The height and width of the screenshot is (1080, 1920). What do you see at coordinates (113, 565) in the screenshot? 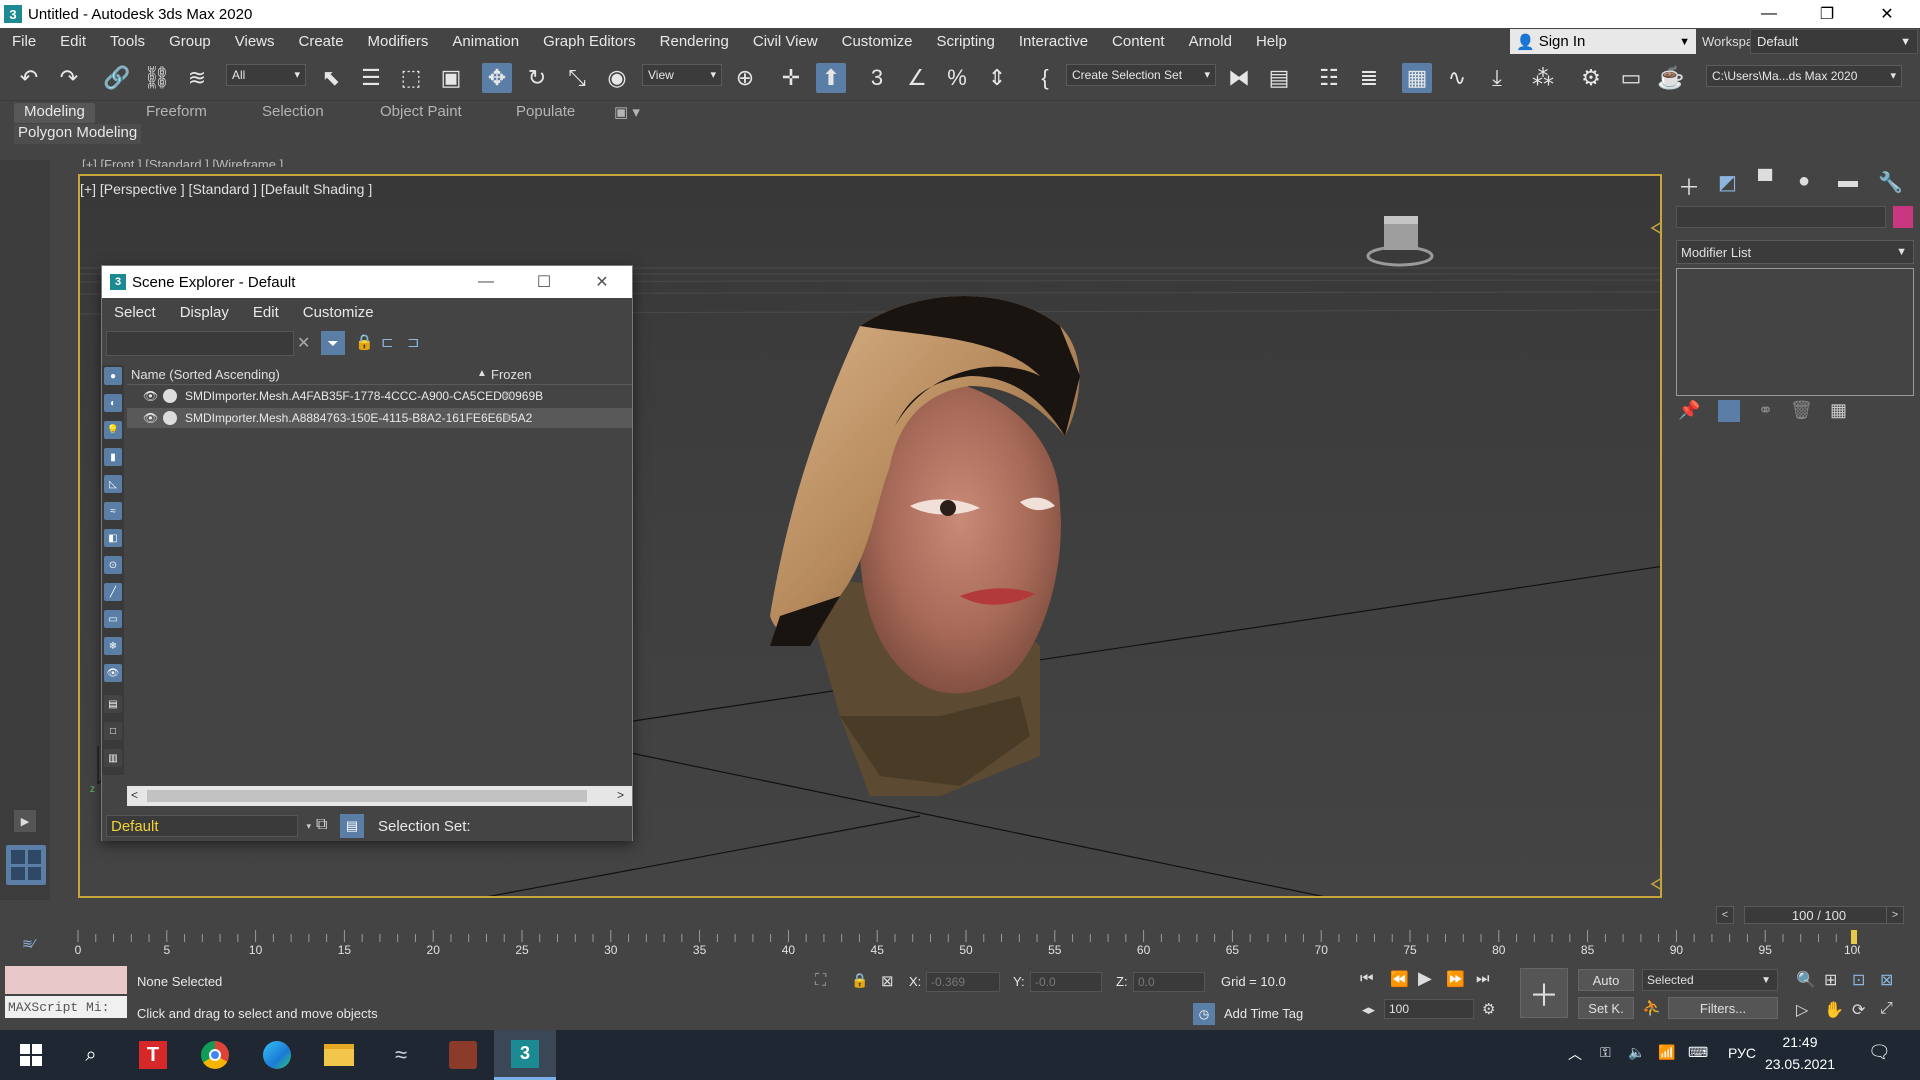
I see `xrefs-filter-icon: ⊙` at bounding box center [113, 565].